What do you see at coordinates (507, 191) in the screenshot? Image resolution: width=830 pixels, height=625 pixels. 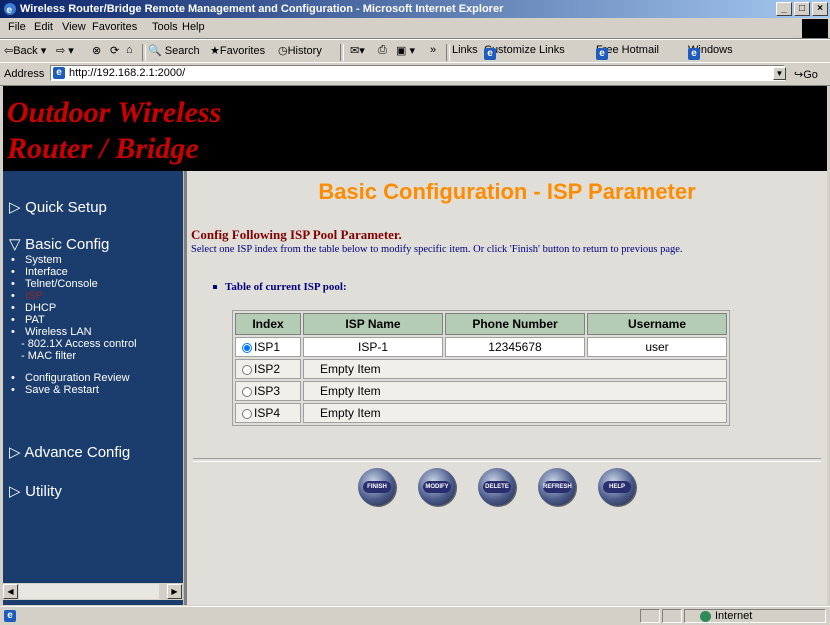 I see `page-title: Basic Configuration - ISP Parameter` at bounding box center [507, 191].